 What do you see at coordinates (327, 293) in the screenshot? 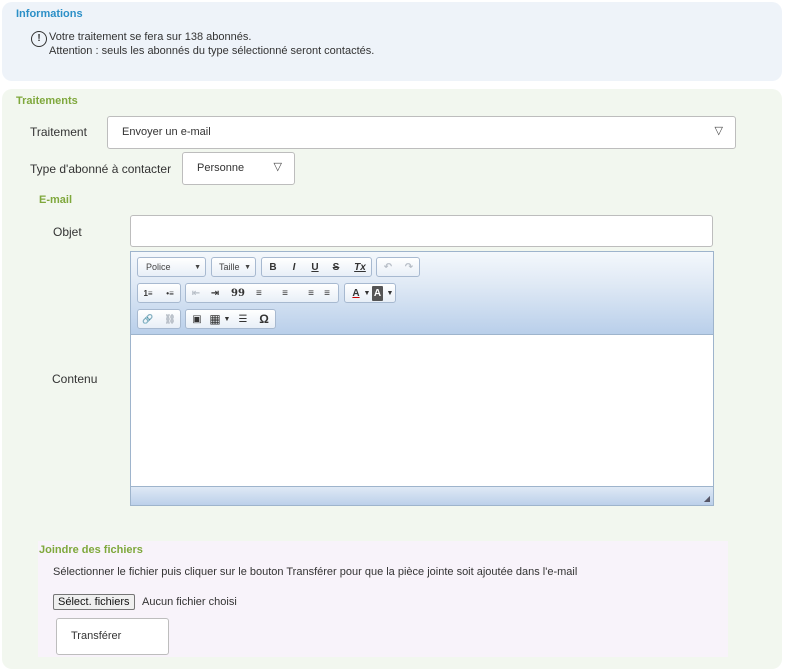
I see `justify-button: ≡` at bounding box center [327, 293].